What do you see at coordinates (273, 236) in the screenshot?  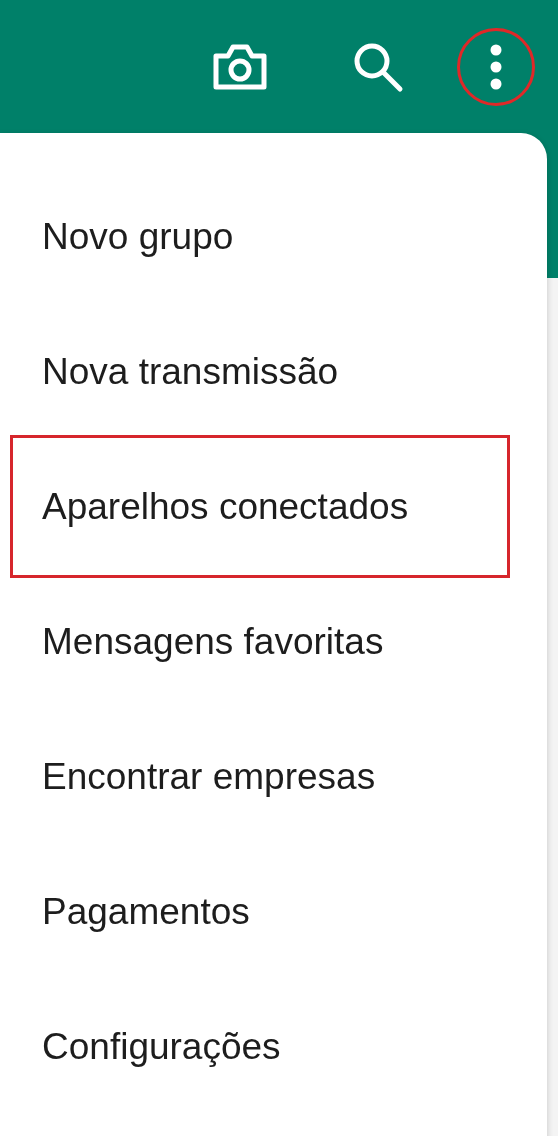 I see `menu-item: Novo grupo` at bounding box center [273, 236].